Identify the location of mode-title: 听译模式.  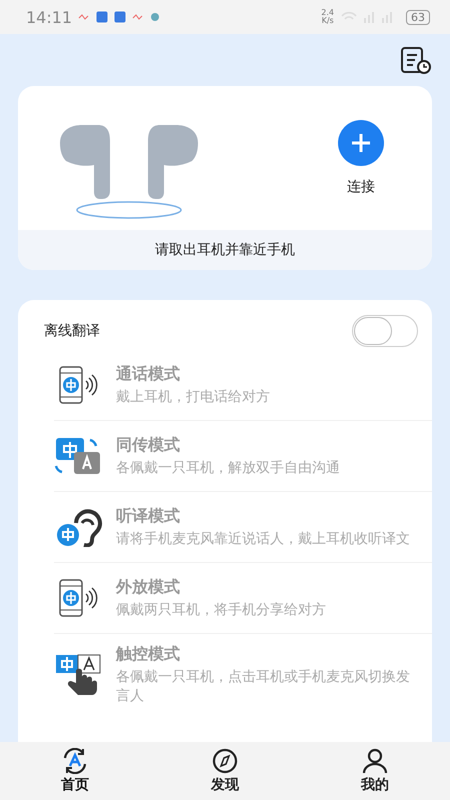
(148, 516).